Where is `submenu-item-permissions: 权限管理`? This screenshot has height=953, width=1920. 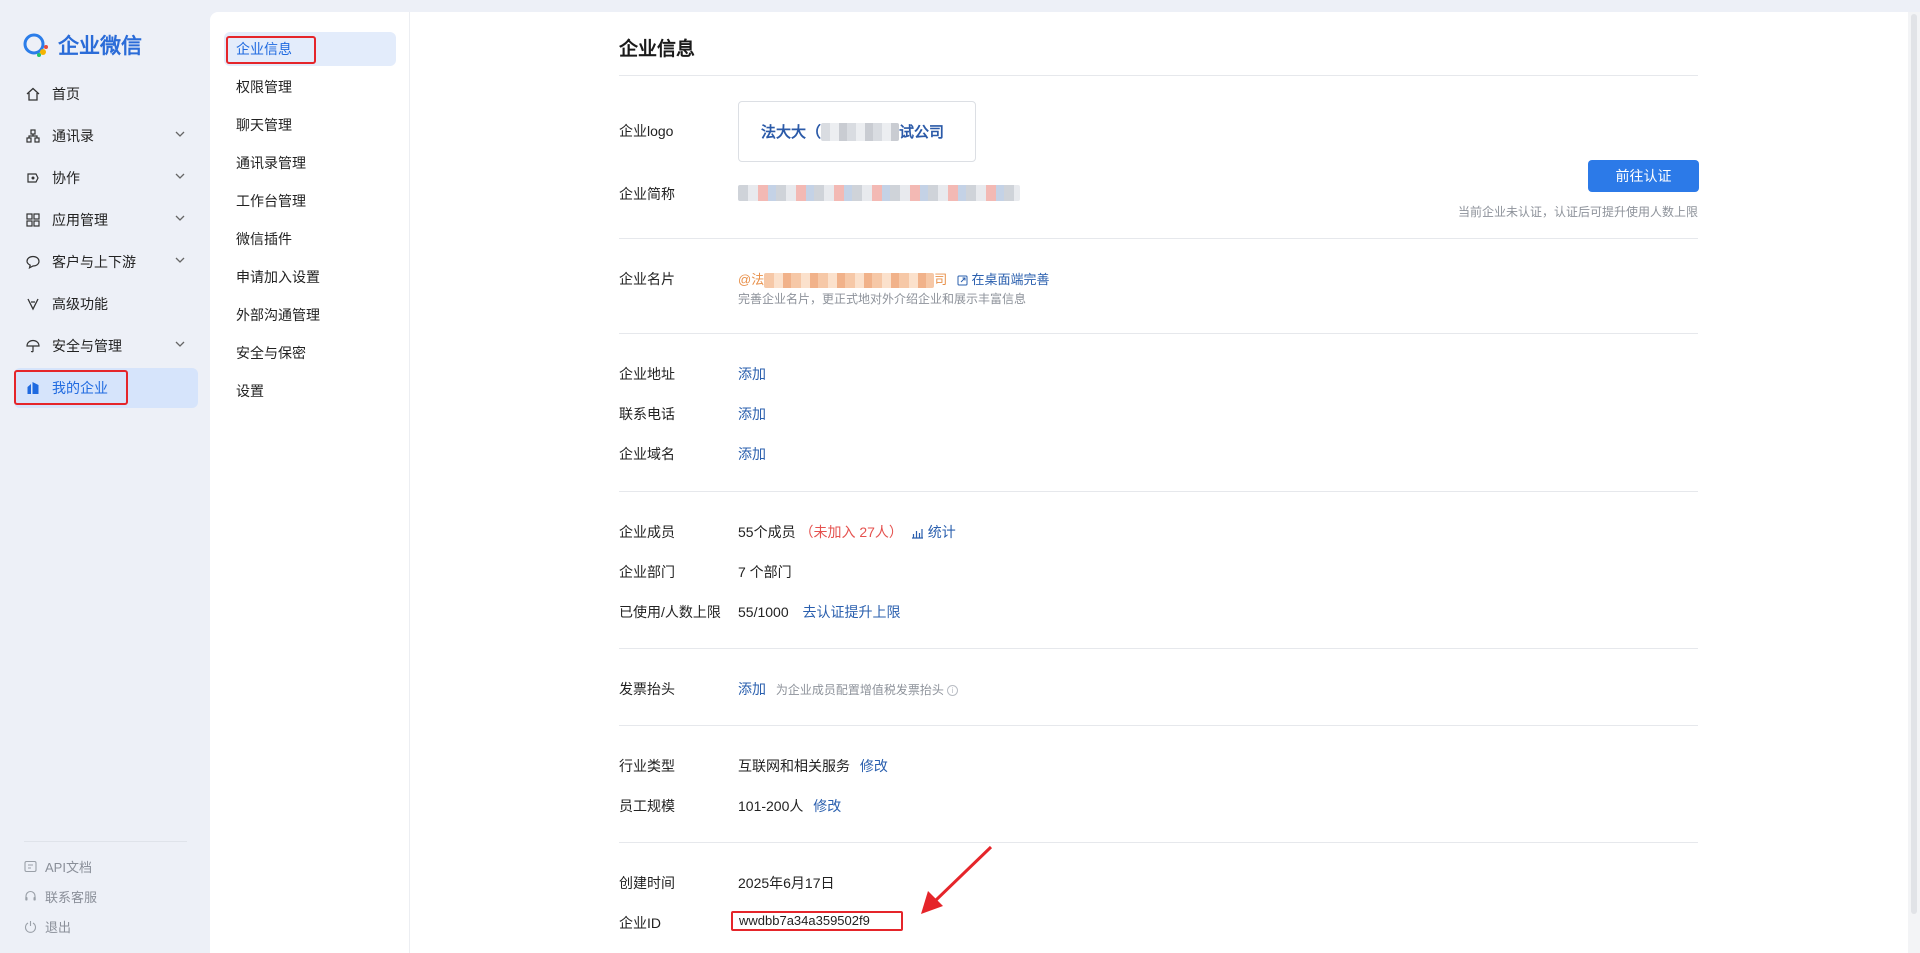
submenu-item-permissions: 权限管理 is located at coordinates (310, 87).